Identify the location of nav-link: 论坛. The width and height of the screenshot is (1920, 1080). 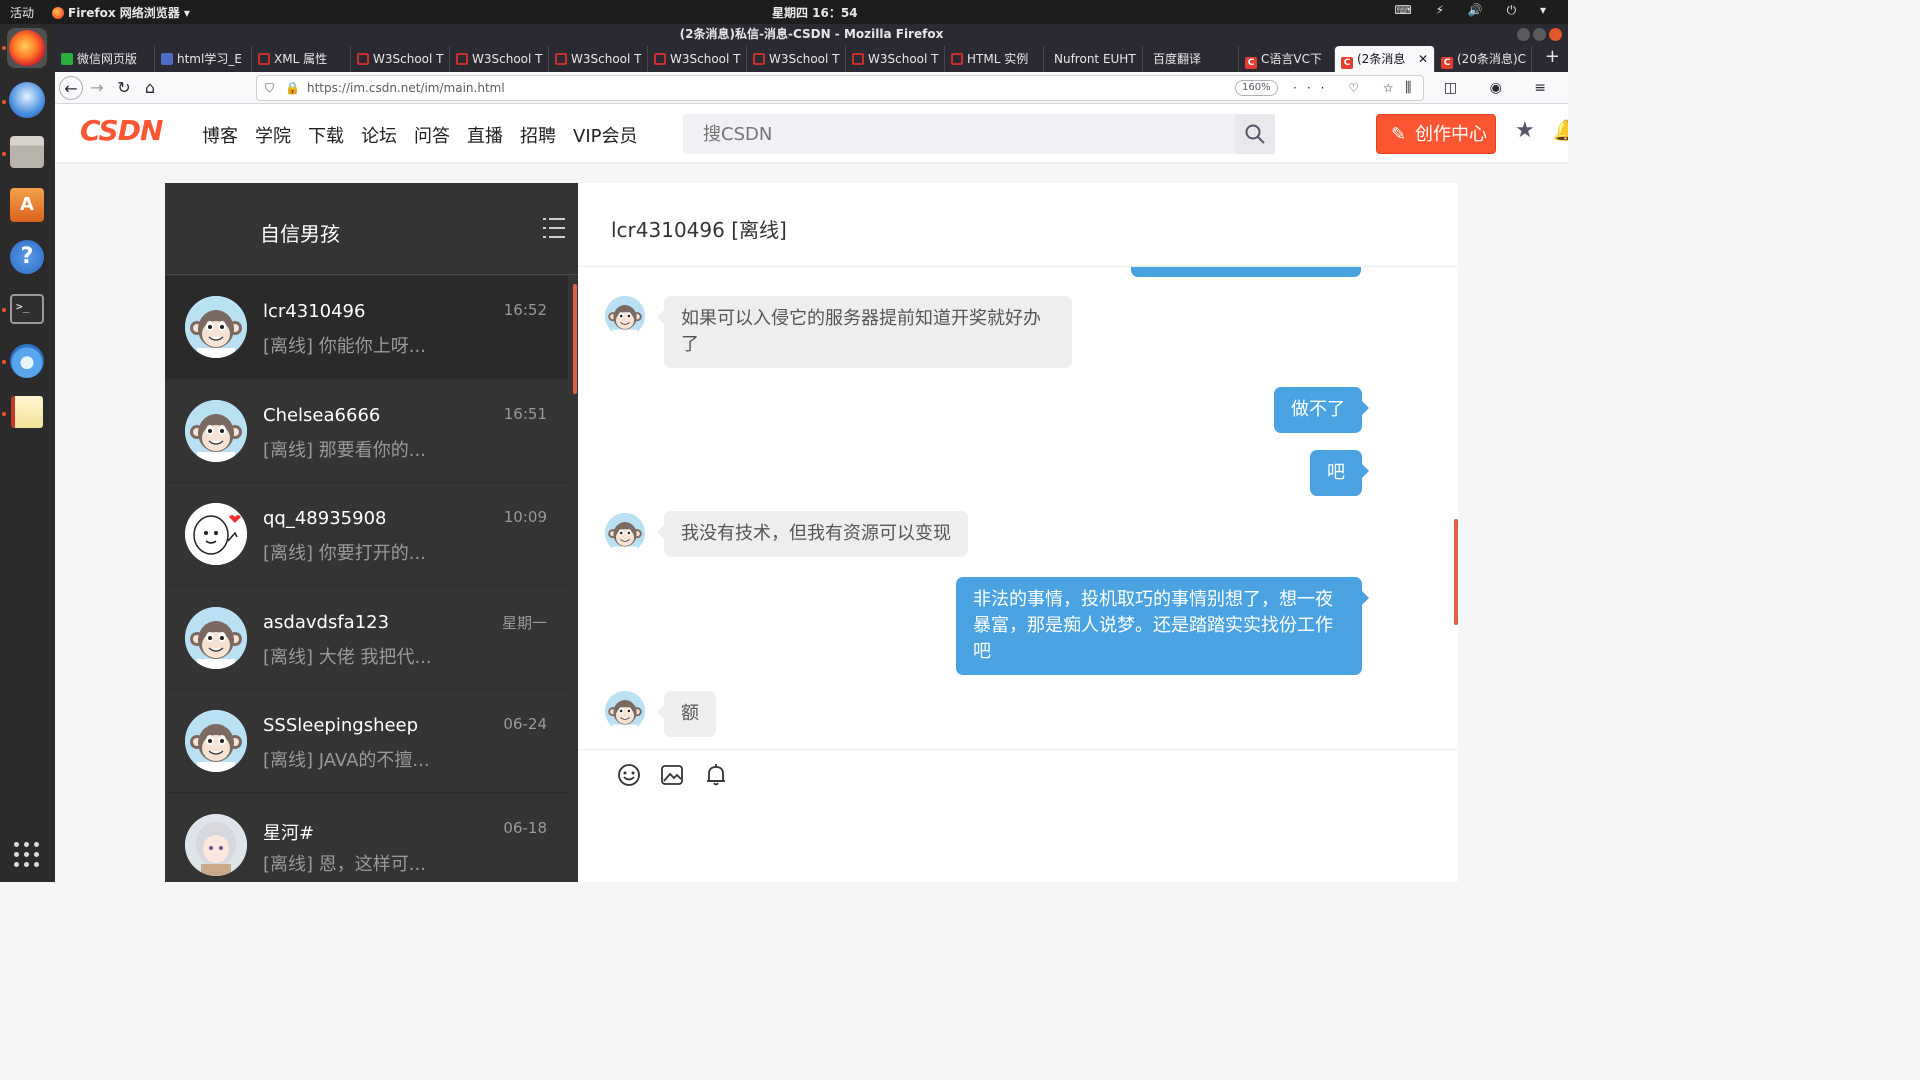
(379, 136).